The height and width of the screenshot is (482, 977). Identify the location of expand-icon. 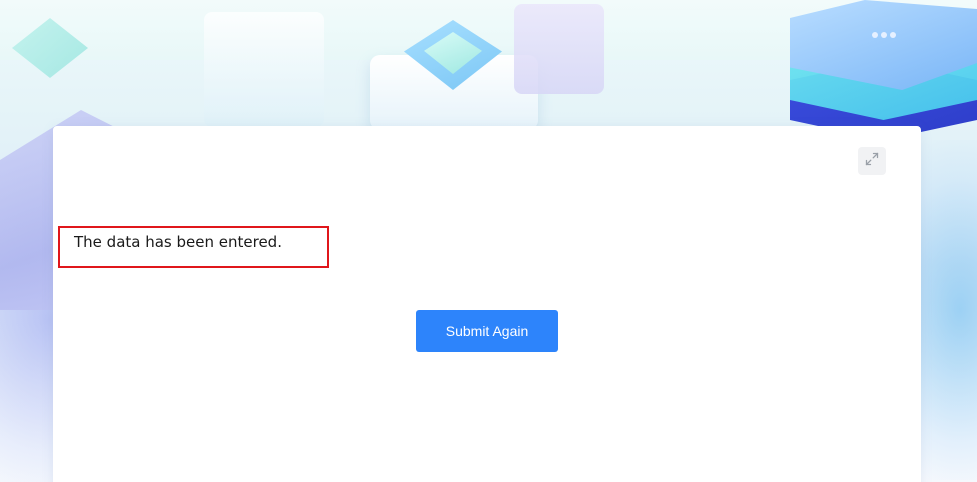
(872, 161).